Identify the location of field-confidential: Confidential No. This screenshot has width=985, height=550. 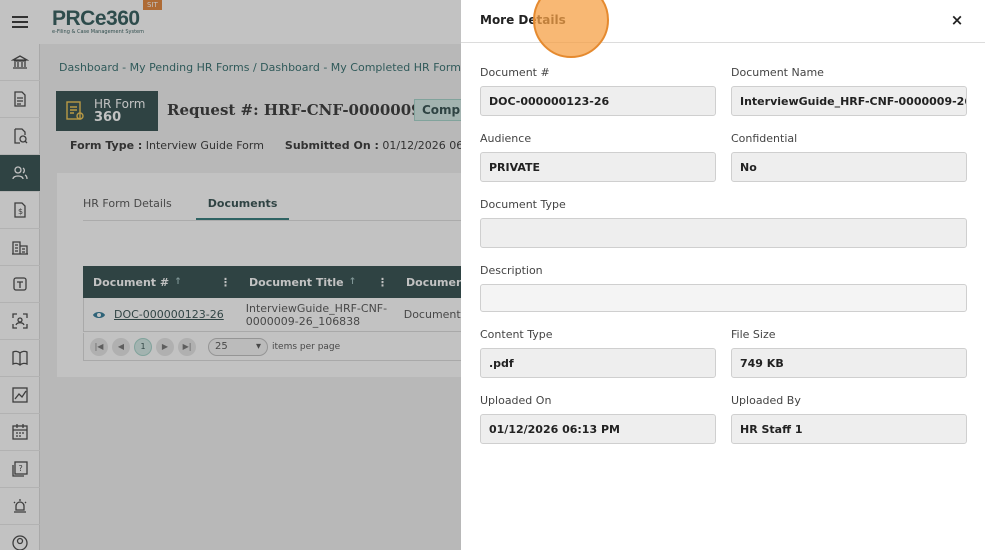
(849, 157).